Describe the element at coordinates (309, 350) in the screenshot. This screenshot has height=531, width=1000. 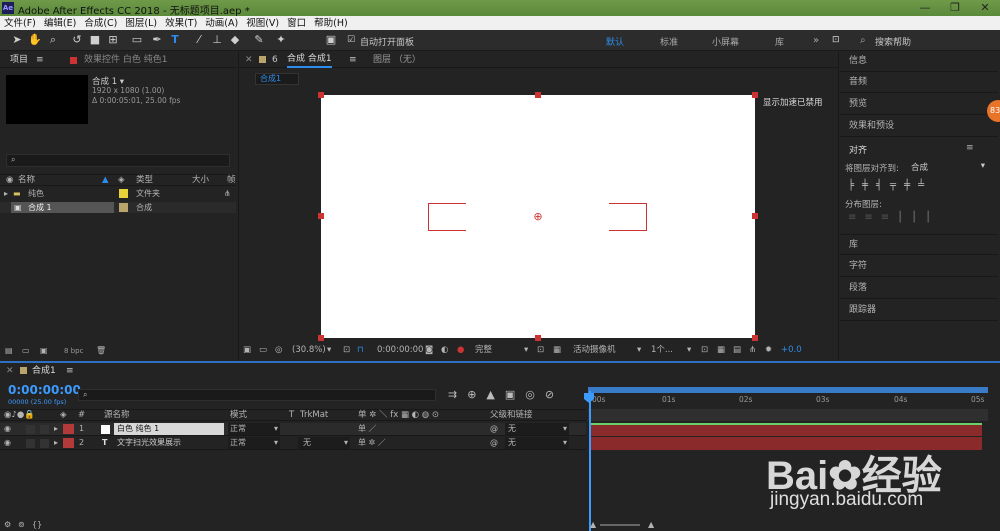
I see `zoom-dropdown: (30.8%)` at that location.